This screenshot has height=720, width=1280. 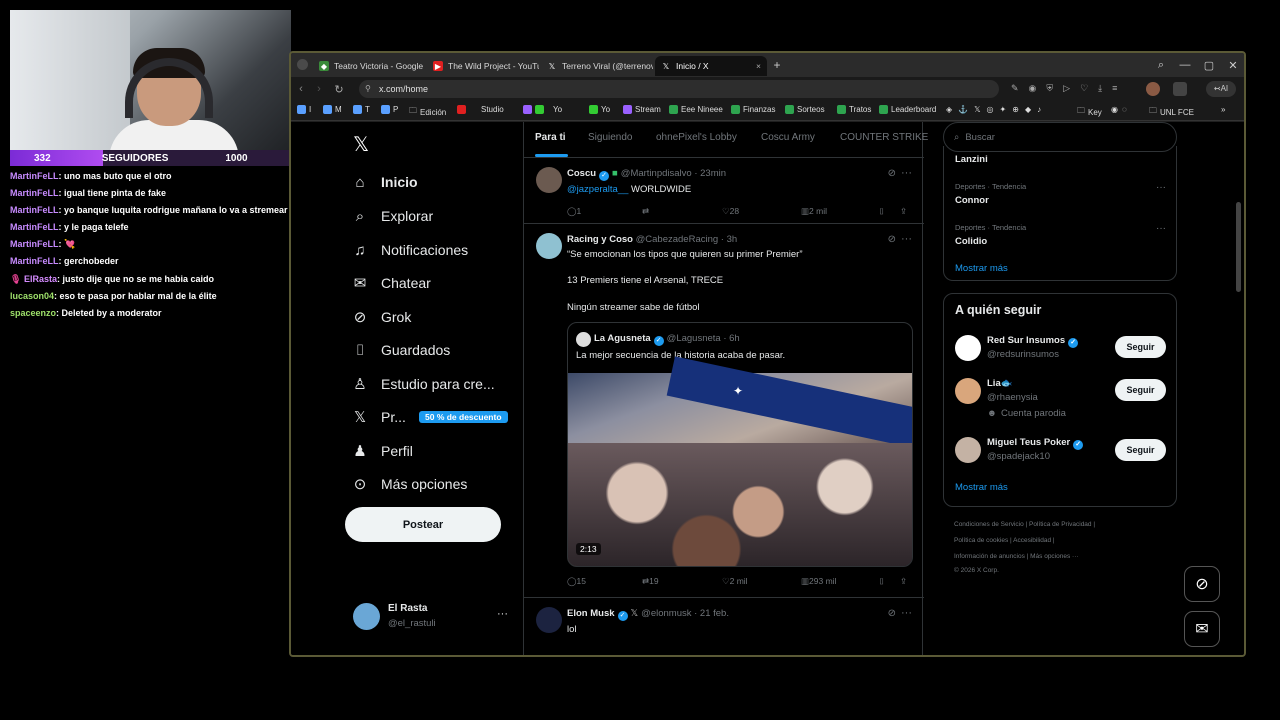 What do you see at coordinates (1036, 443) in the screenshot?
I see `follow-name: Miguel Teus Poker ✓` at bounding box center [1036, 443].